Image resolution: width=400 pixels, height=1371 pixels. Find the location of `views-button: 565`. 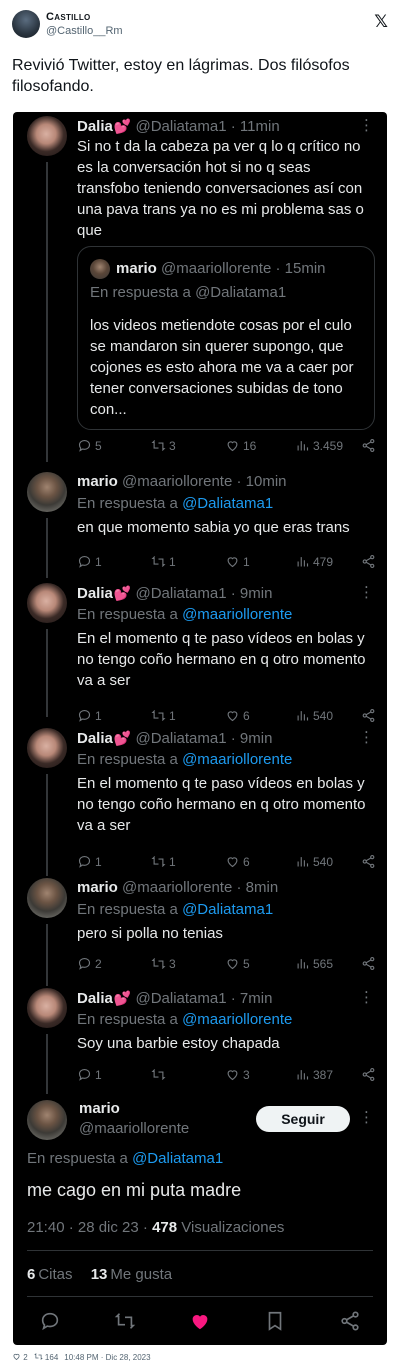

views-button: 565 is located at coordinates (314, 963).